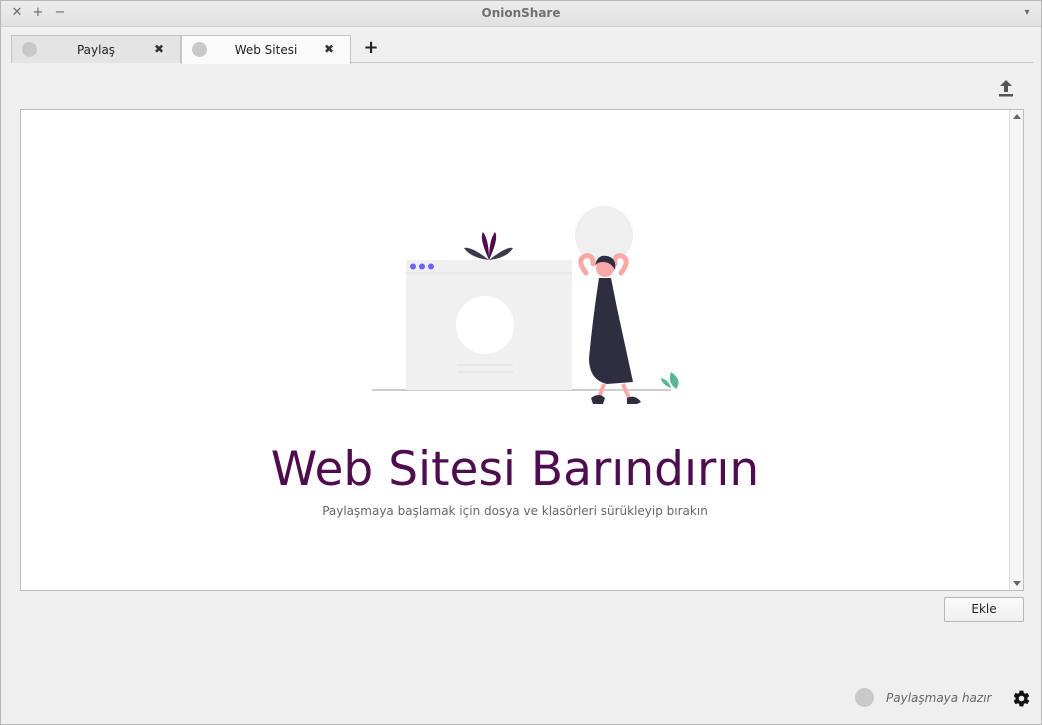  Describe the element at coordinates (1017, 116) in the screenshot. I see `scroll-up-icon` at that location.